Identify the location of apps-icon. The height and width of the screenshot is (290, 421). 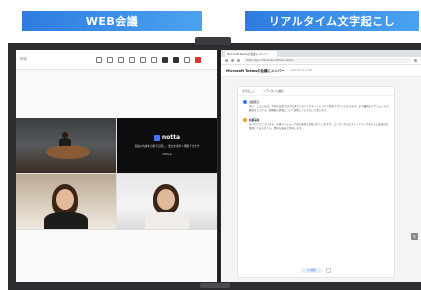
(143, 59).